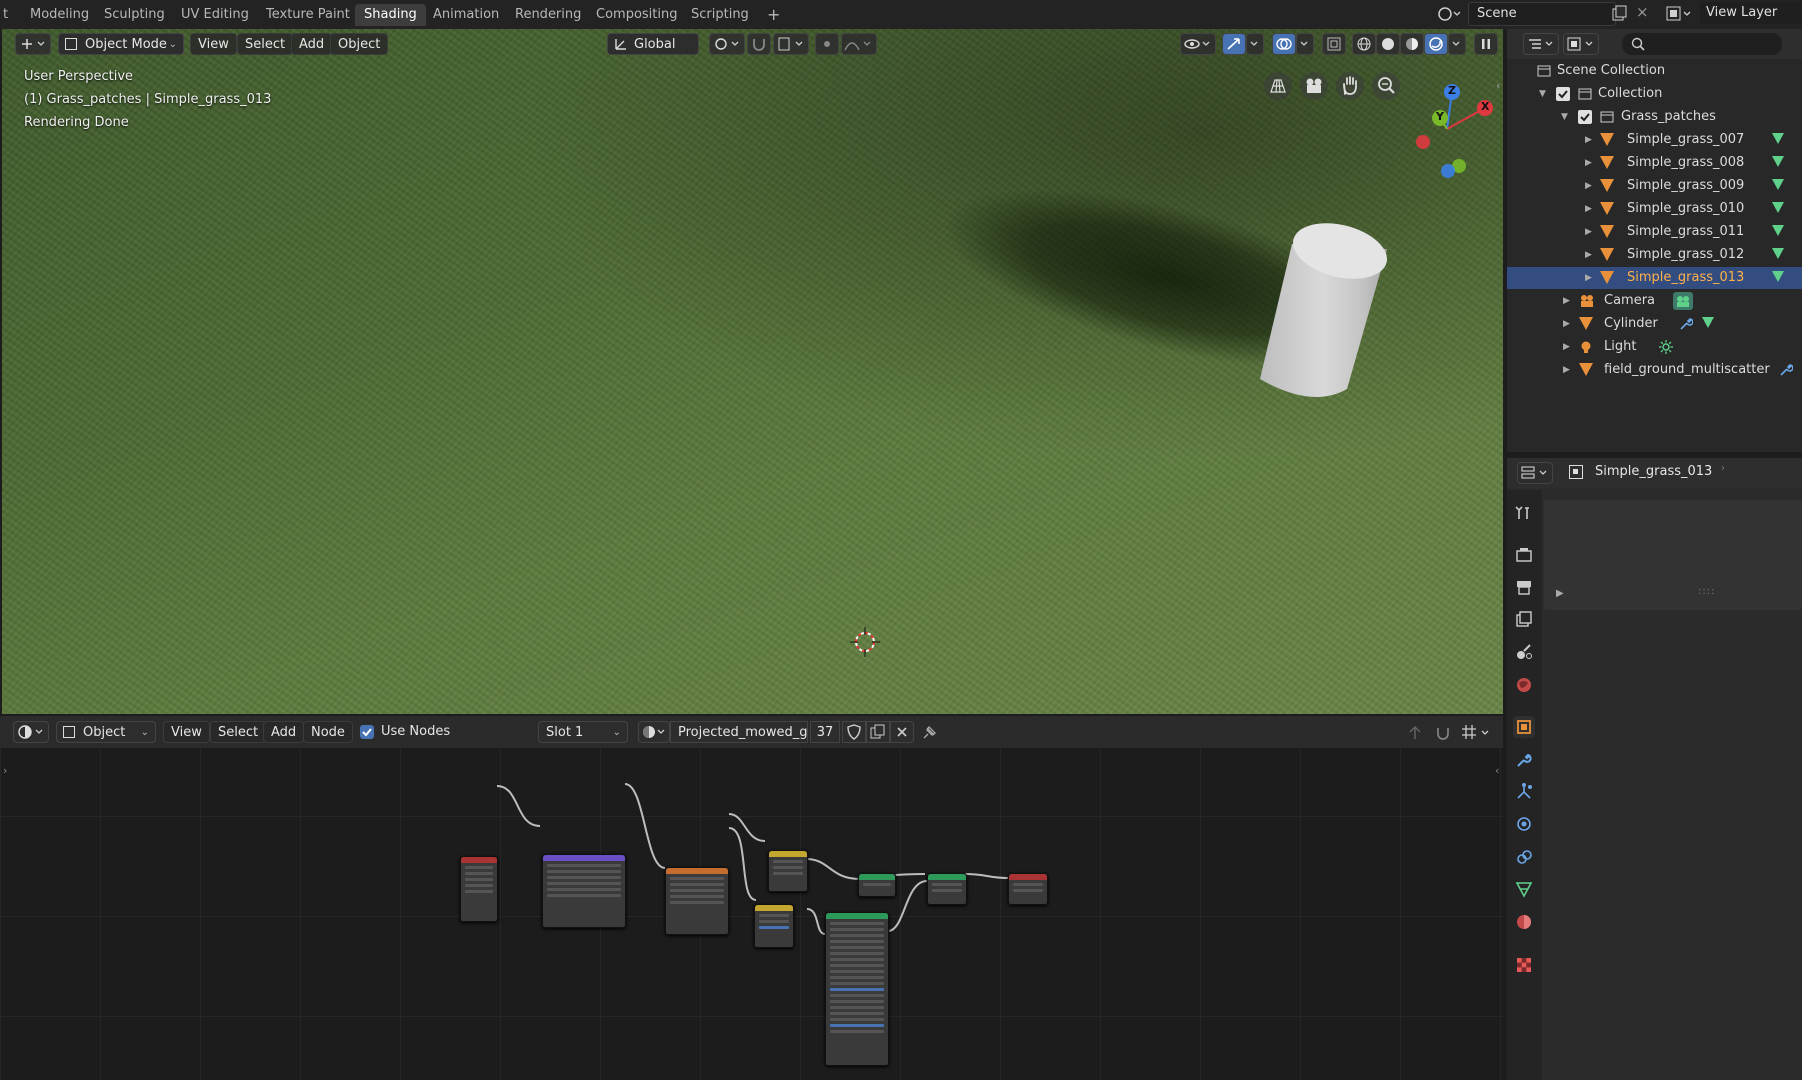  I want to click on node-mapping, so click(584, 891).